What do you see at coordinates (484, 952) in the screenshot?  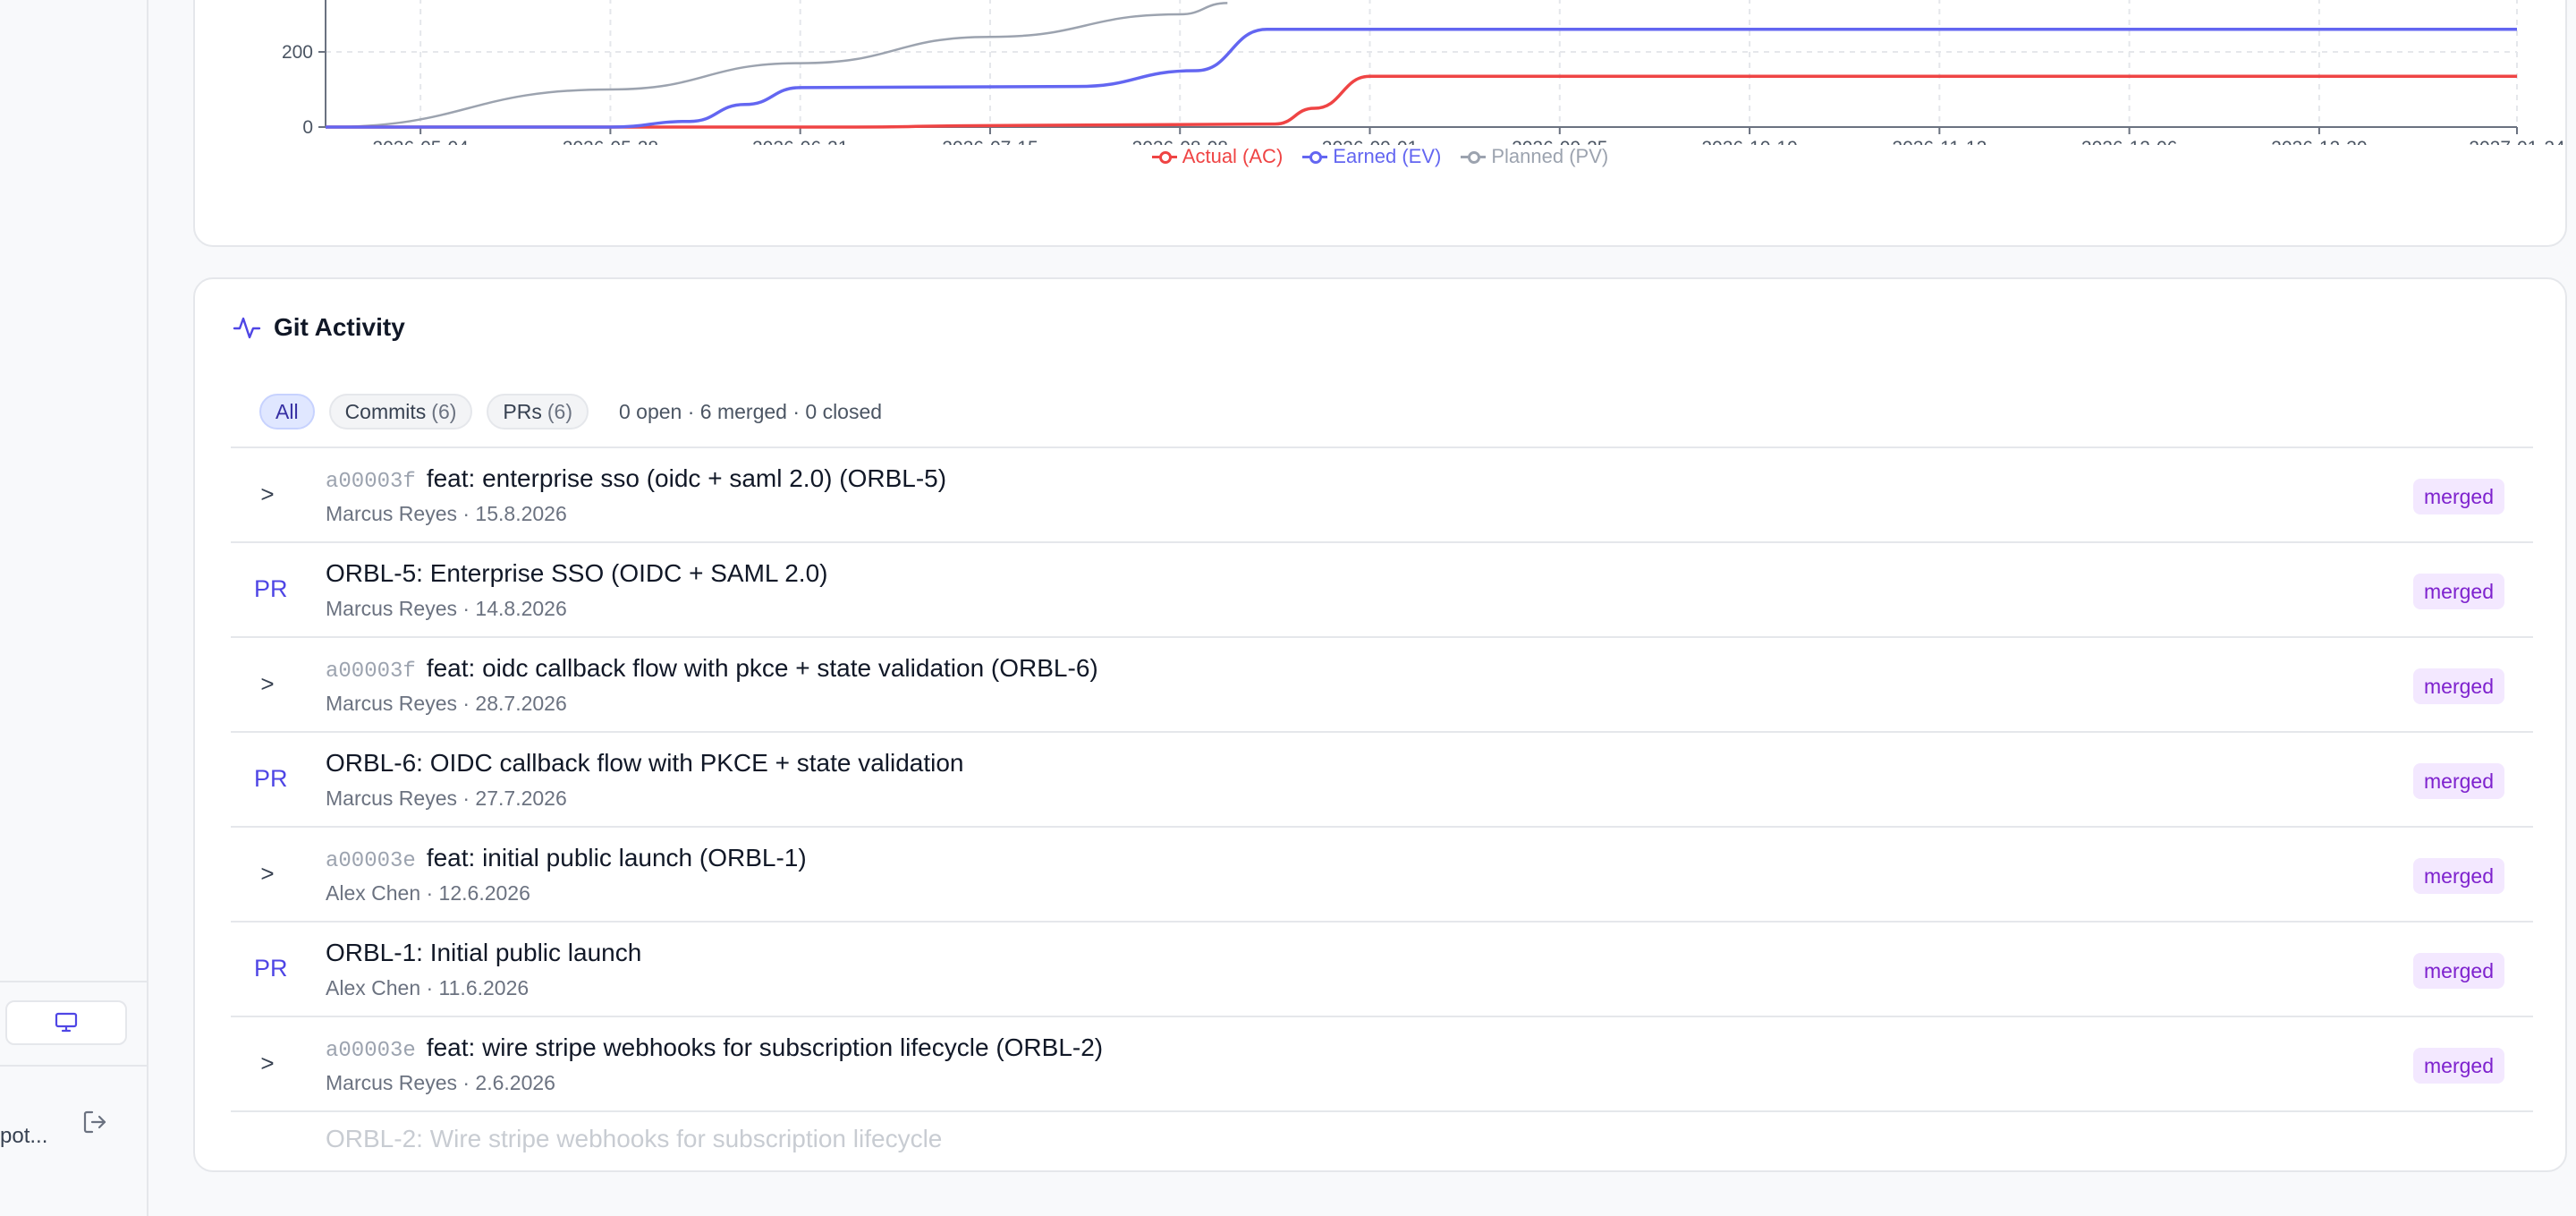 I see `item-title: ORBL-1: Initial public launch` at bounding box center [484, 952].